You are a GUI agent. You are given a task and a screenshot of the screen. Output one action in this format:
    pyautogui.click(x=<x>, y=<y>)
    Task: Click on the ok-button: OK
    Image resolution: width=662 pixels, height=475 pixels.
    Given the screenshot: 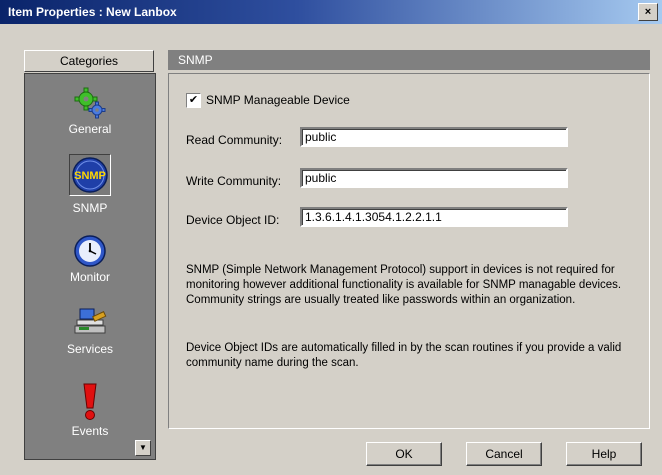 What is the action you would take?
    pyautogui.click(x=404, y=454)
    